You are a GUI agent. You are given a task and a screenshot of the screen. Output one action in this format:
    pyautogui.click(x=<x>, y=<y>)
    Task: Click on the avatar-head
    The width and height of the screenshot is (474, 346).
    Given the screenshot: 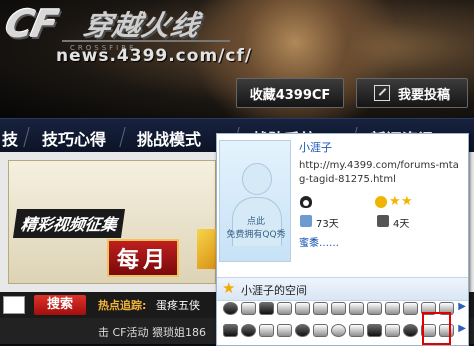 What is the action you would take?
    pyautogui.click(x=257, y=179)
    